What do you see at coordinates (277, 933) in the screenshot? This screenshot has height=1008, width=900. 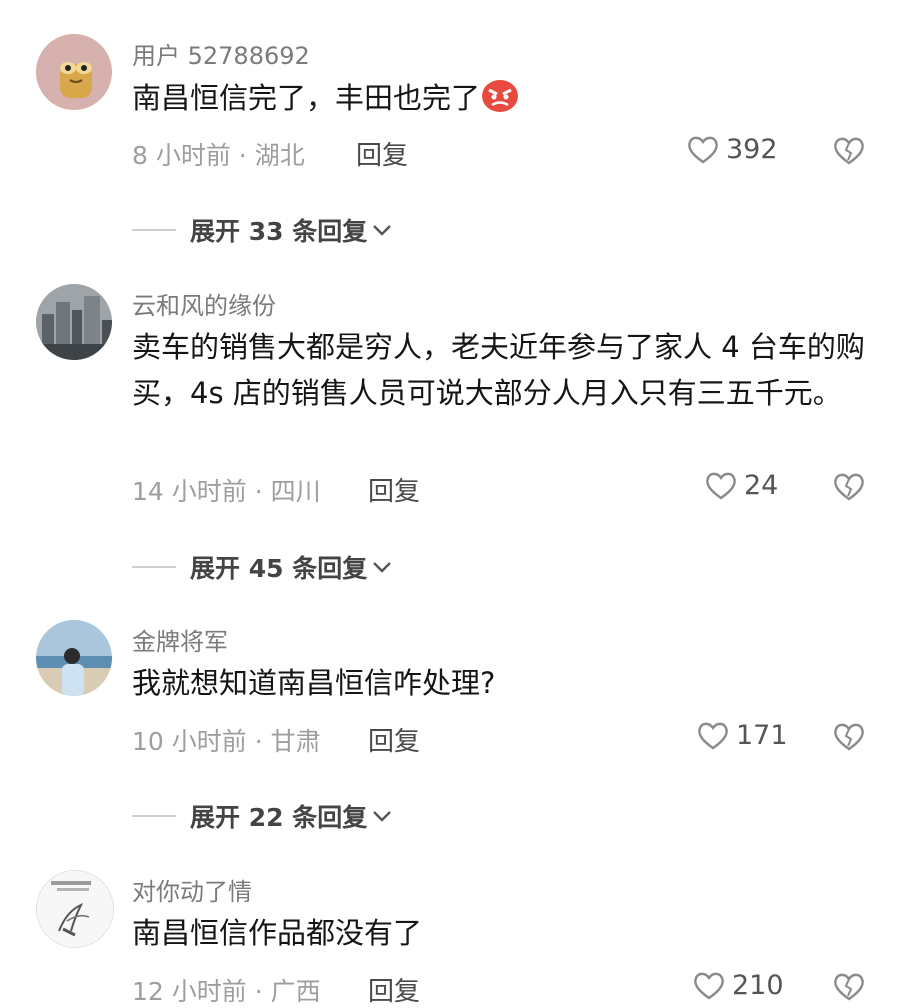 I see `comment-text: 南昌恒信作品都没有了` at bounding box center [277, 933].